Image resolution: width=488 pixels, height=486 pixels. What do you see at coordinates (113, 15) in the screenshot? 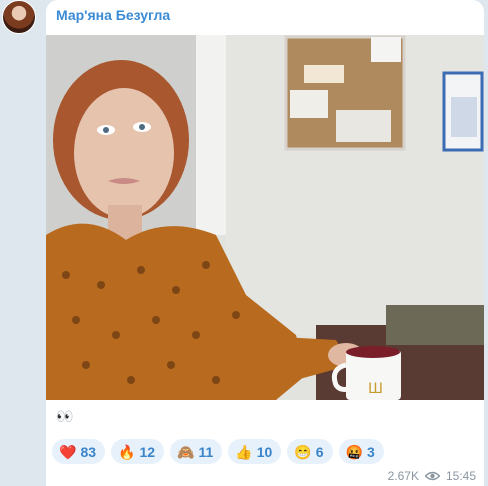
I see `author-name: Мар'яна Безугла` at bounding box center [113, 15].